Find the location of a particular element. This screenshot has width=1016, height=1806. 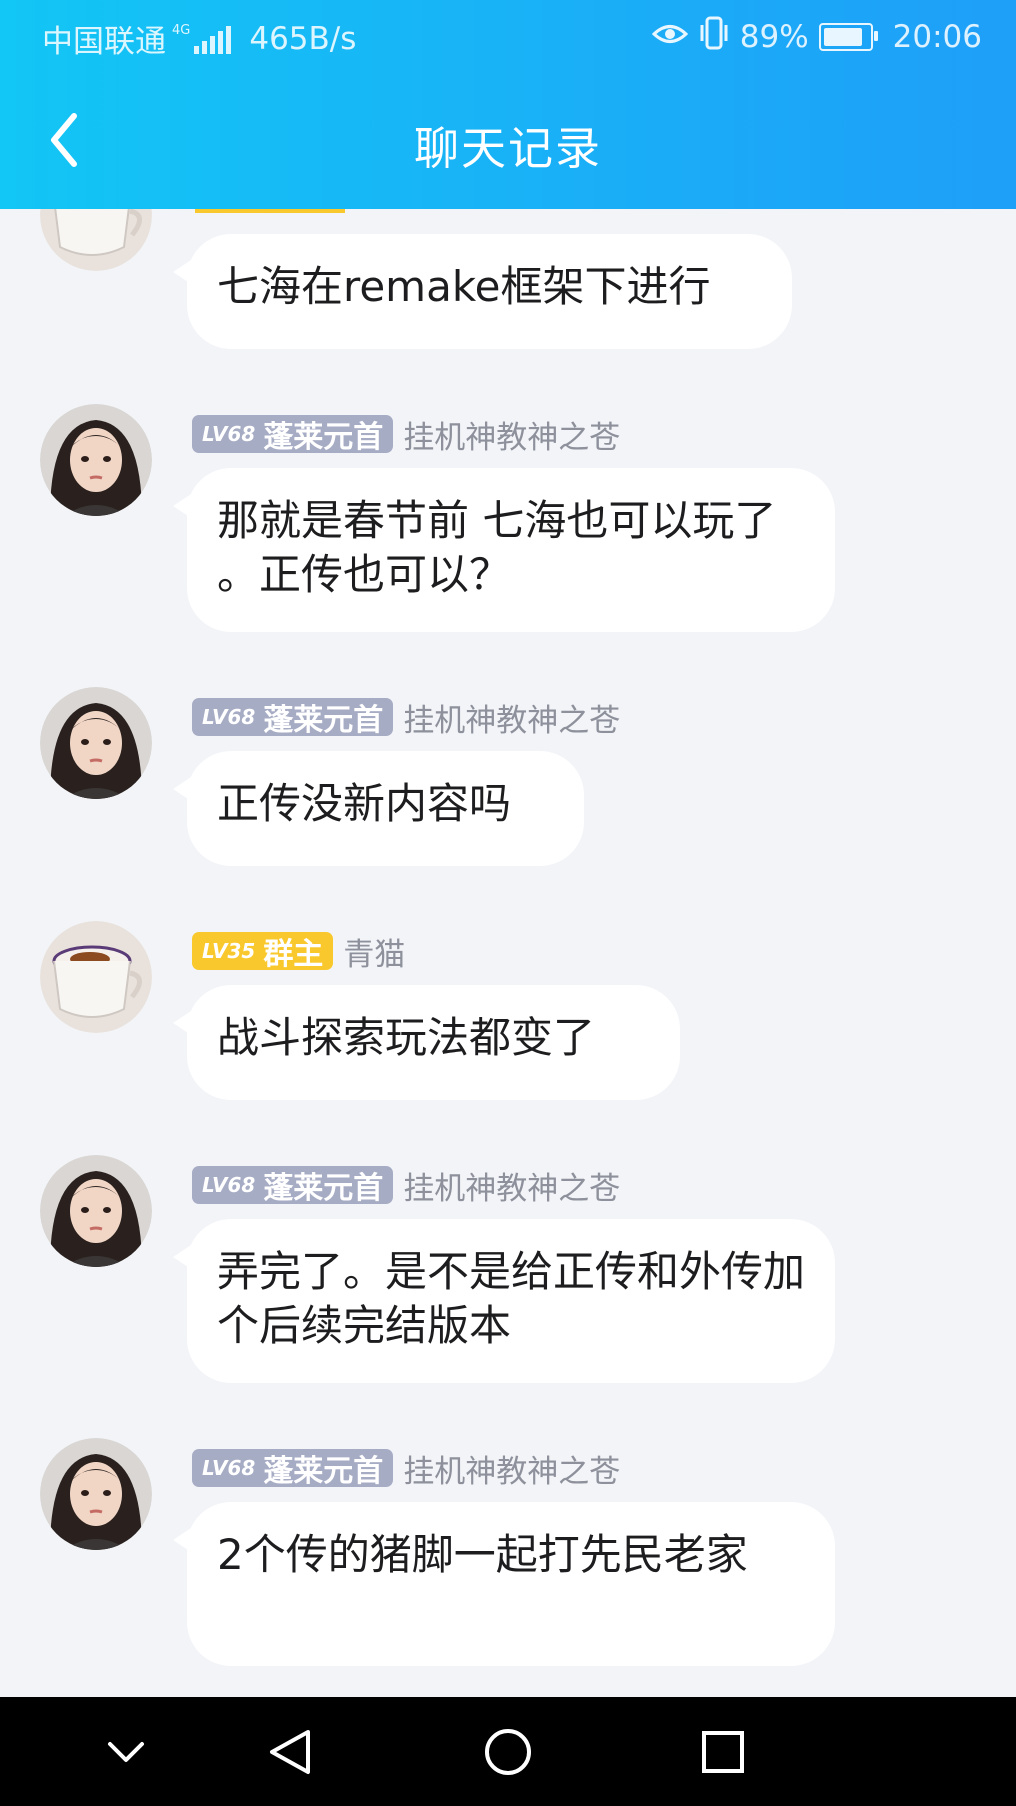

network-type: 4G is located at coordinates (181, 30).